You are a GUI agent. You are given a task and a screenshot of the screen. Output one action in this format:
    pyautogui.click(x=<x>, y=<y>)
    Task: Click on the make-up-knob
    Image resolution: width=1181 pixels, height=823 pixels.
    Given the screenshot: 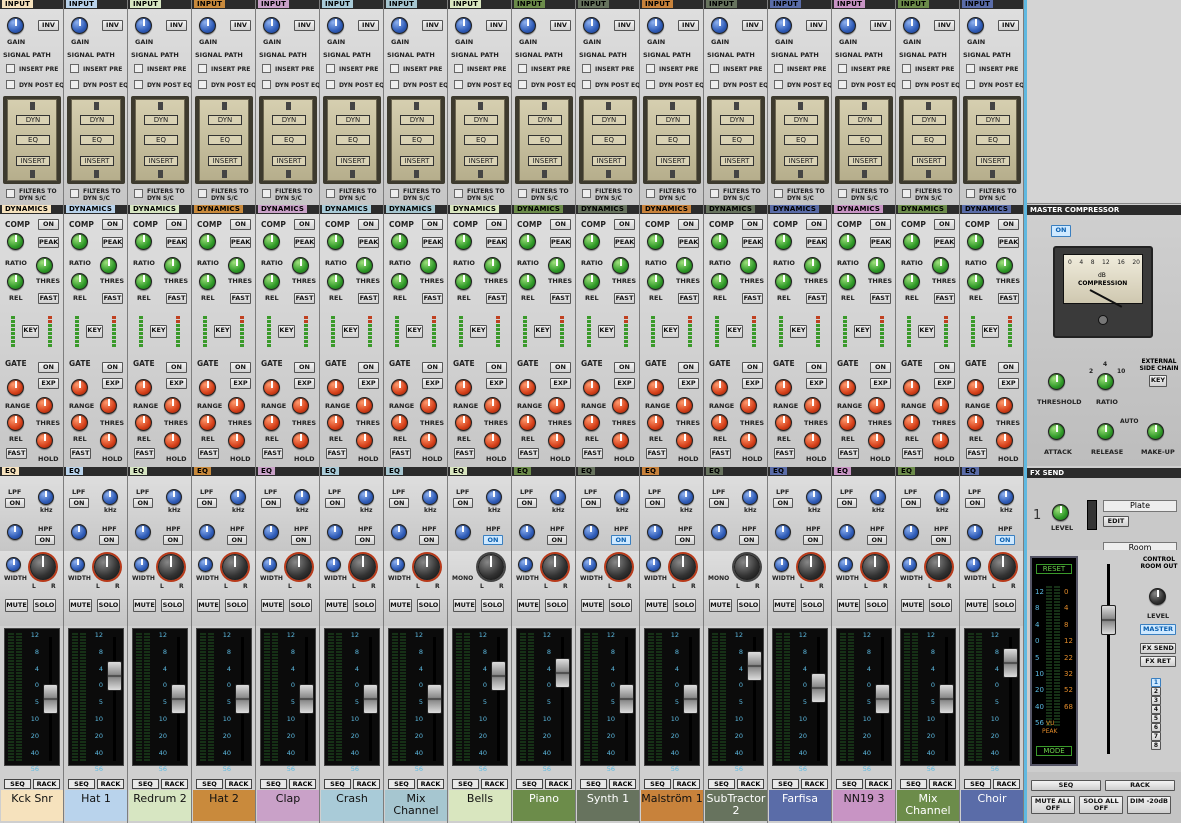 What is the action you would take?
    pyautogui.click(x=1155, y=431)
    